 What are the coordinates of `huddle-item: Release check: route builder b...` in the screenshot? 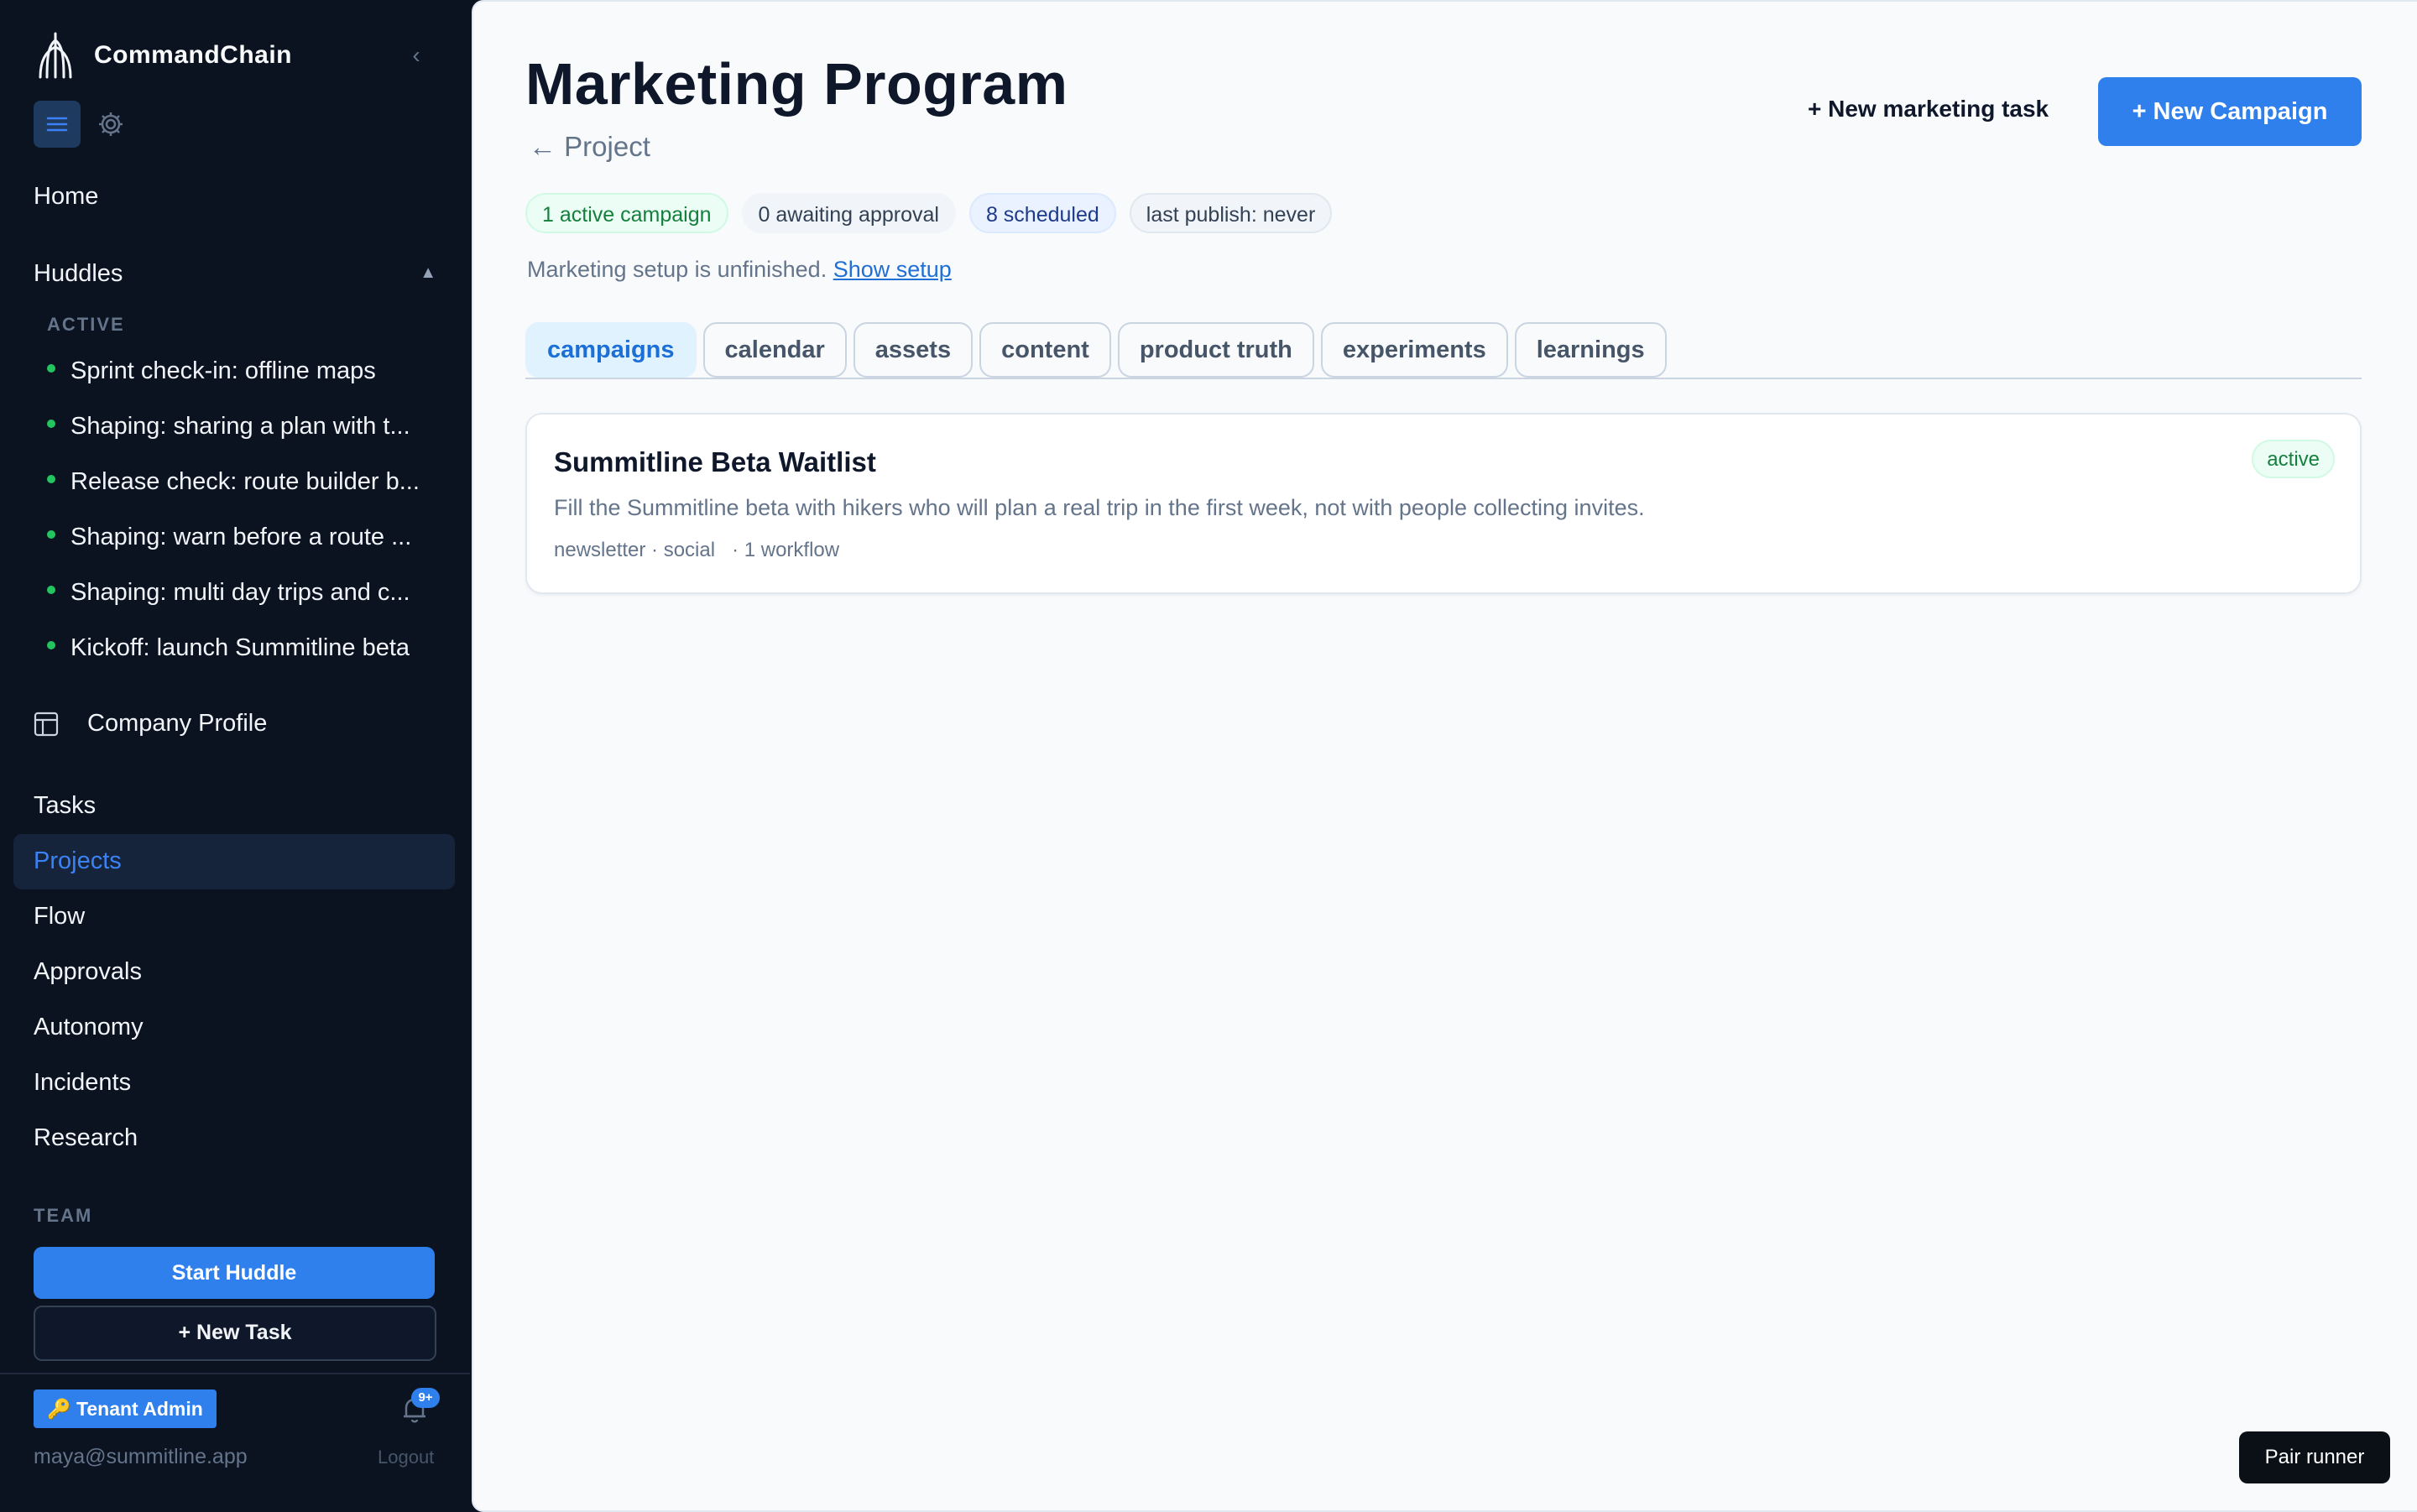 It's located at (240, 482).